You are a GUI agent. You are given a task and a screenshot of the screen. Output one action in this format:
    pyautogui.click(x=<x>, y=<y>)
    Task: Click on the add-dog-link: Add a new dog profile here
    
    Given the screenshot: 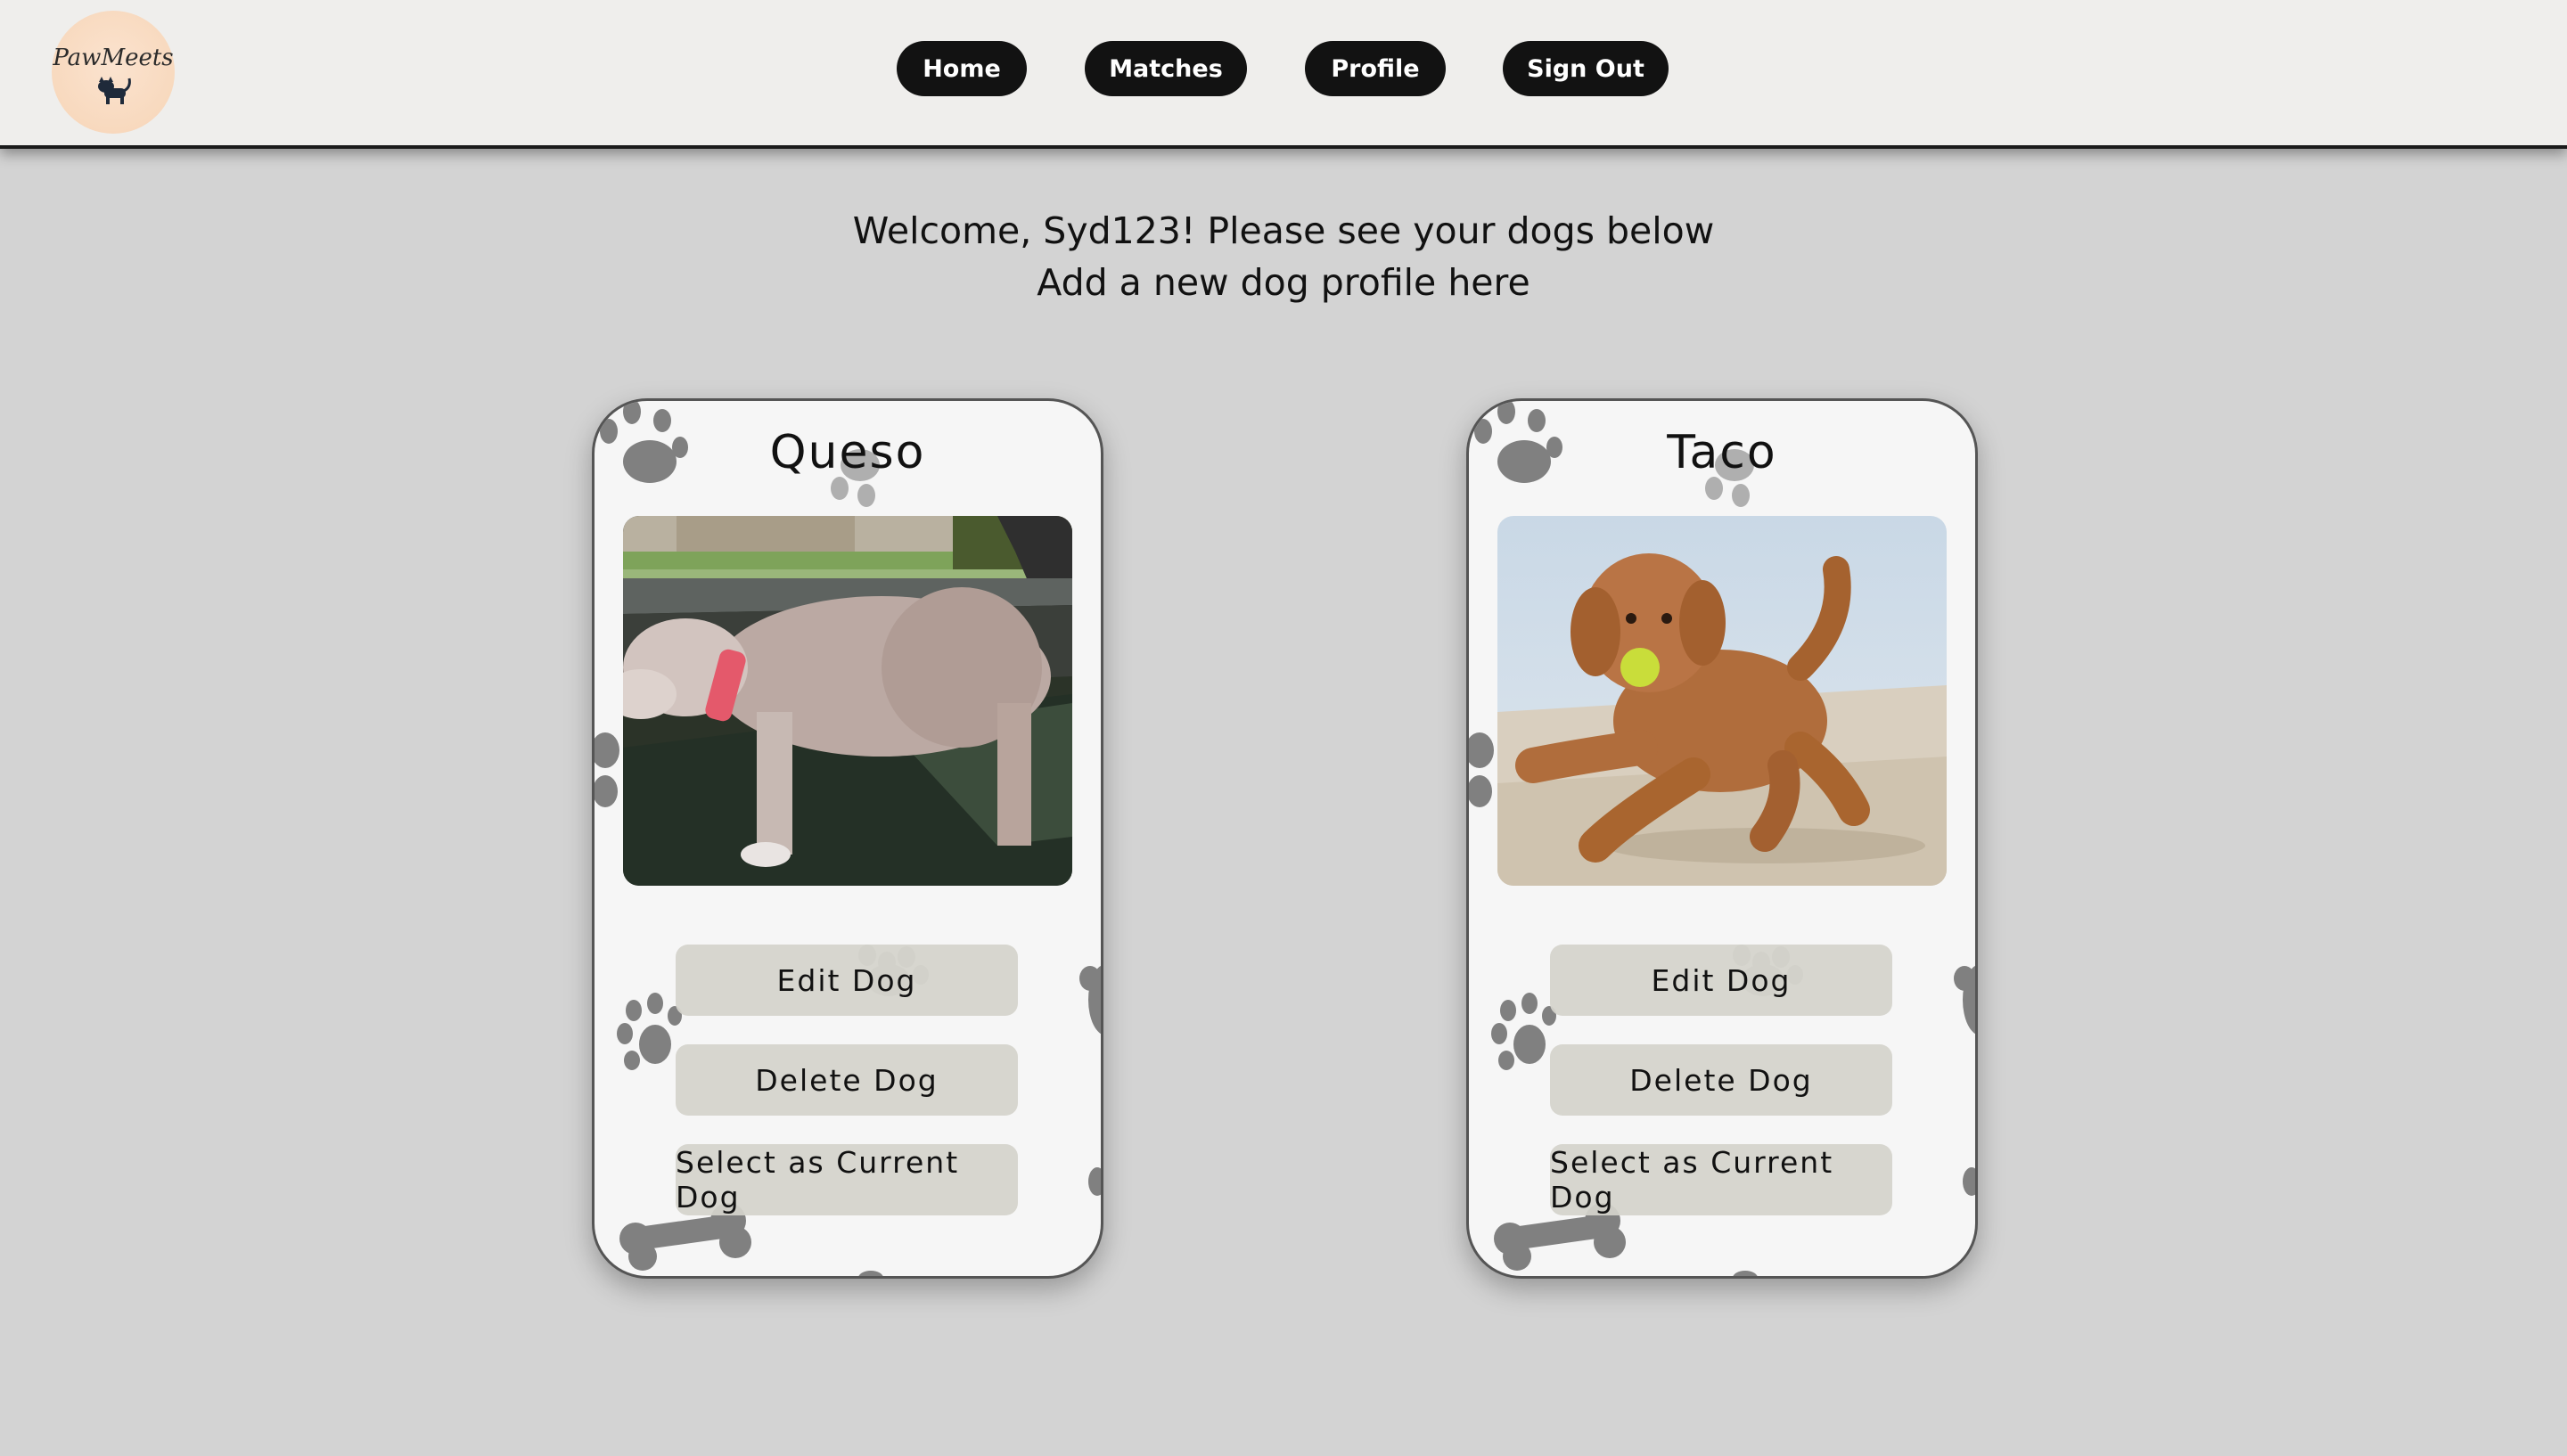 What is the action you would take?
    pyautogui.click(x=1283, y=282)
    